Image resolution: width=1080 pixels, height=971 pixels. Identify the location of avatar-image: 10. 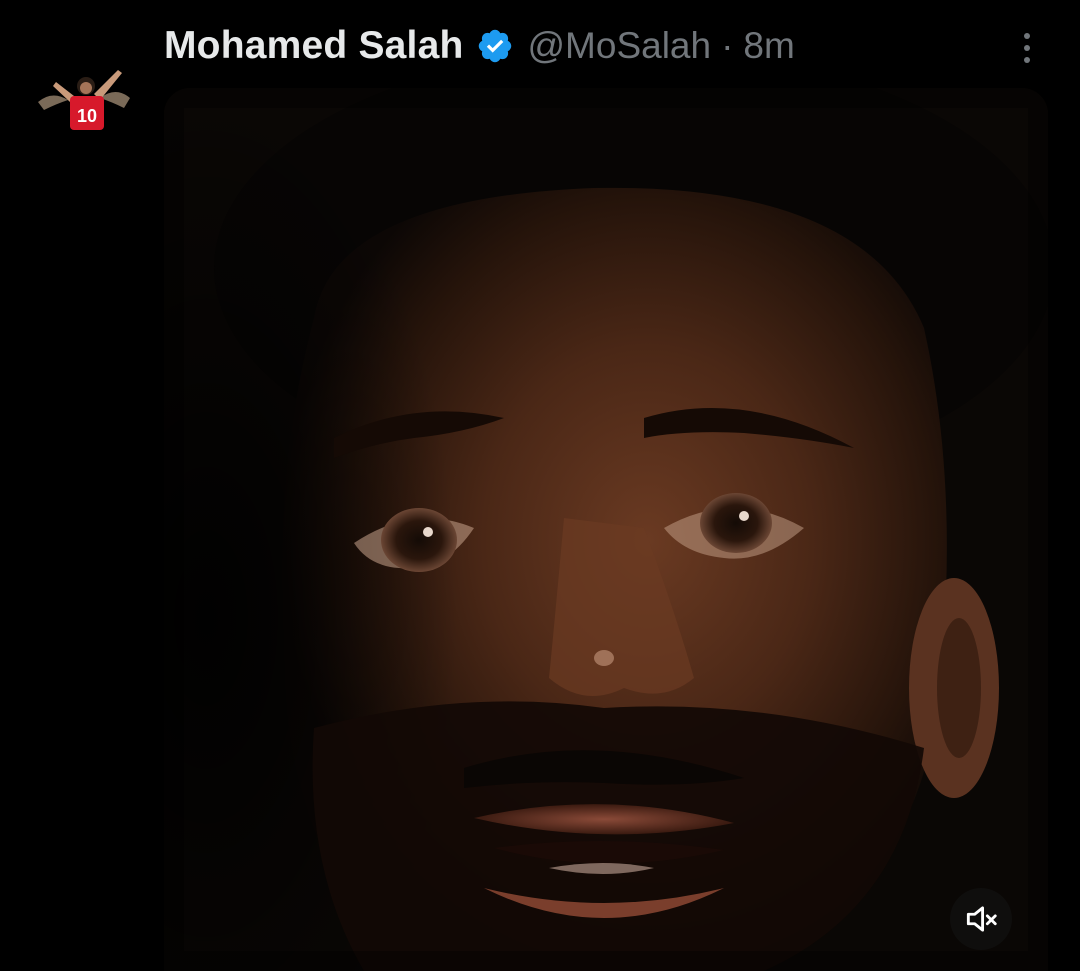
(84, 100).